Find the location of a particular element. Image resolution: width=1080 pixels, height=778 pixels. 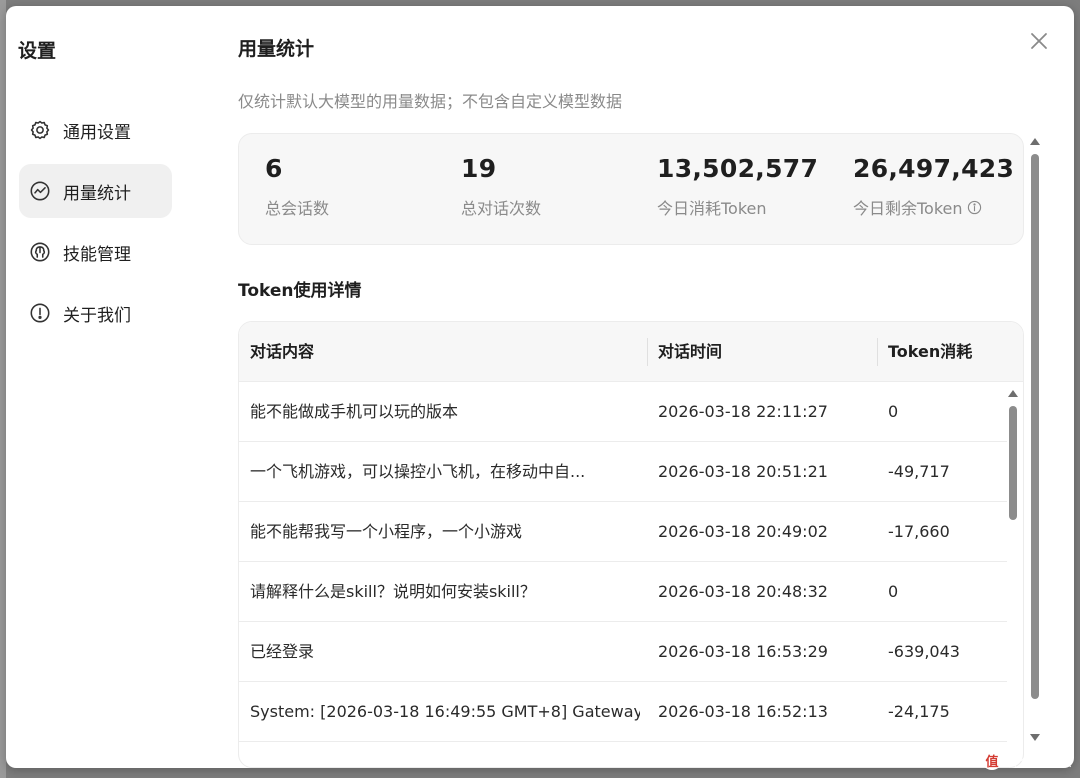

close-icon is located at coordinates (1039, 41).